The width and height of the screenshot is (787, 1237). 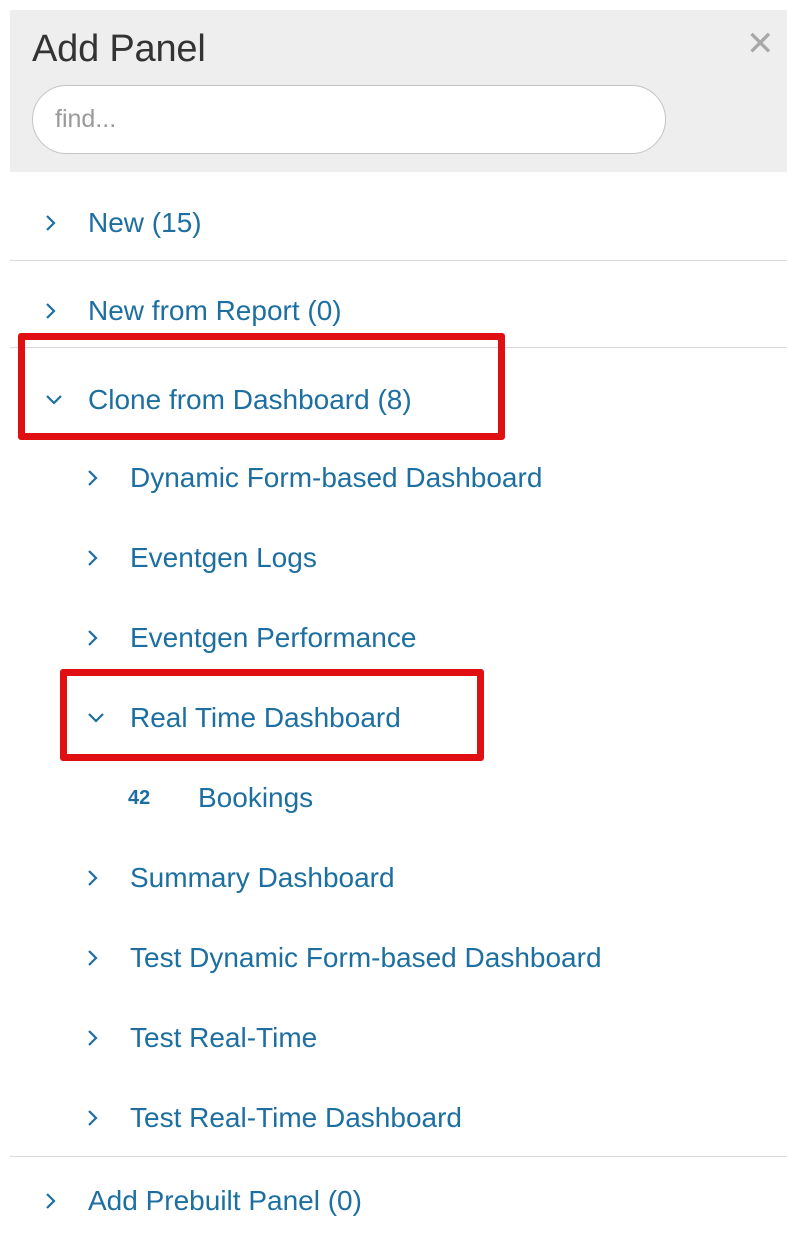 I want to click on panel-title: Add Panel, so click(x=119, y=49).